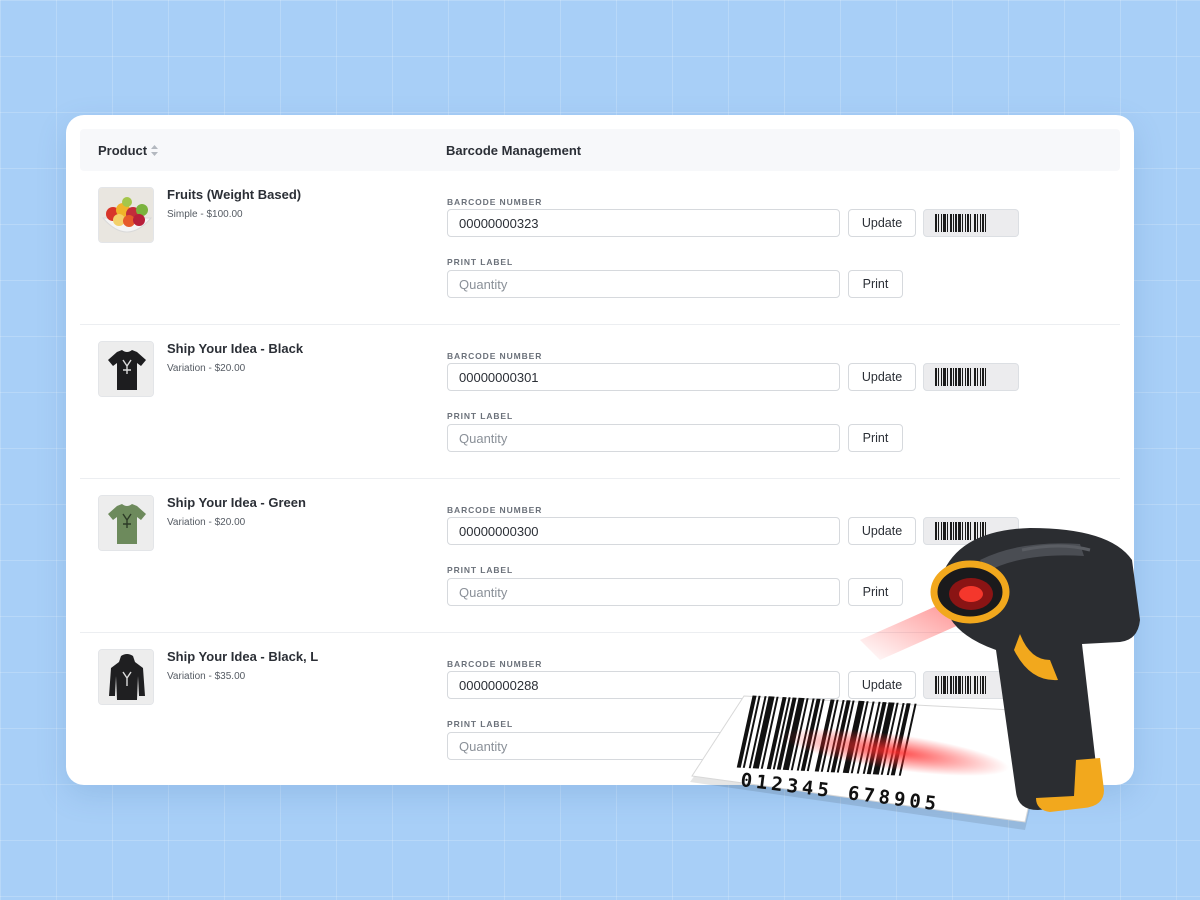 This screenshot has width=1200, height=900. What do you see at coordinates (600, 150) in the screenshot?
I see `table-header: Product Barcode Management` at bounding box center [600, 150].